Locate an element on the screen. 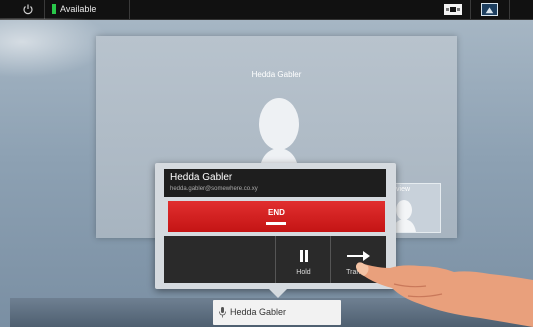 The height and width of the screenshot is (327, 533). availability-indicator is located at coordinates (54, 9).